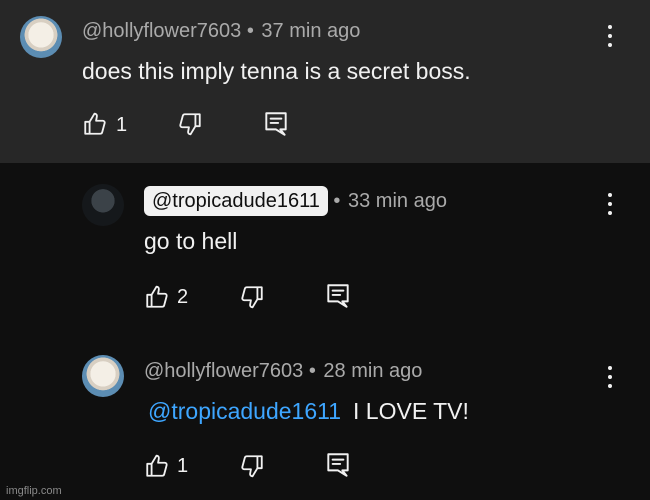 The height and width of the screenshot is (500, 650). I want to click on comment-text: go to hell, so click(191, 241).